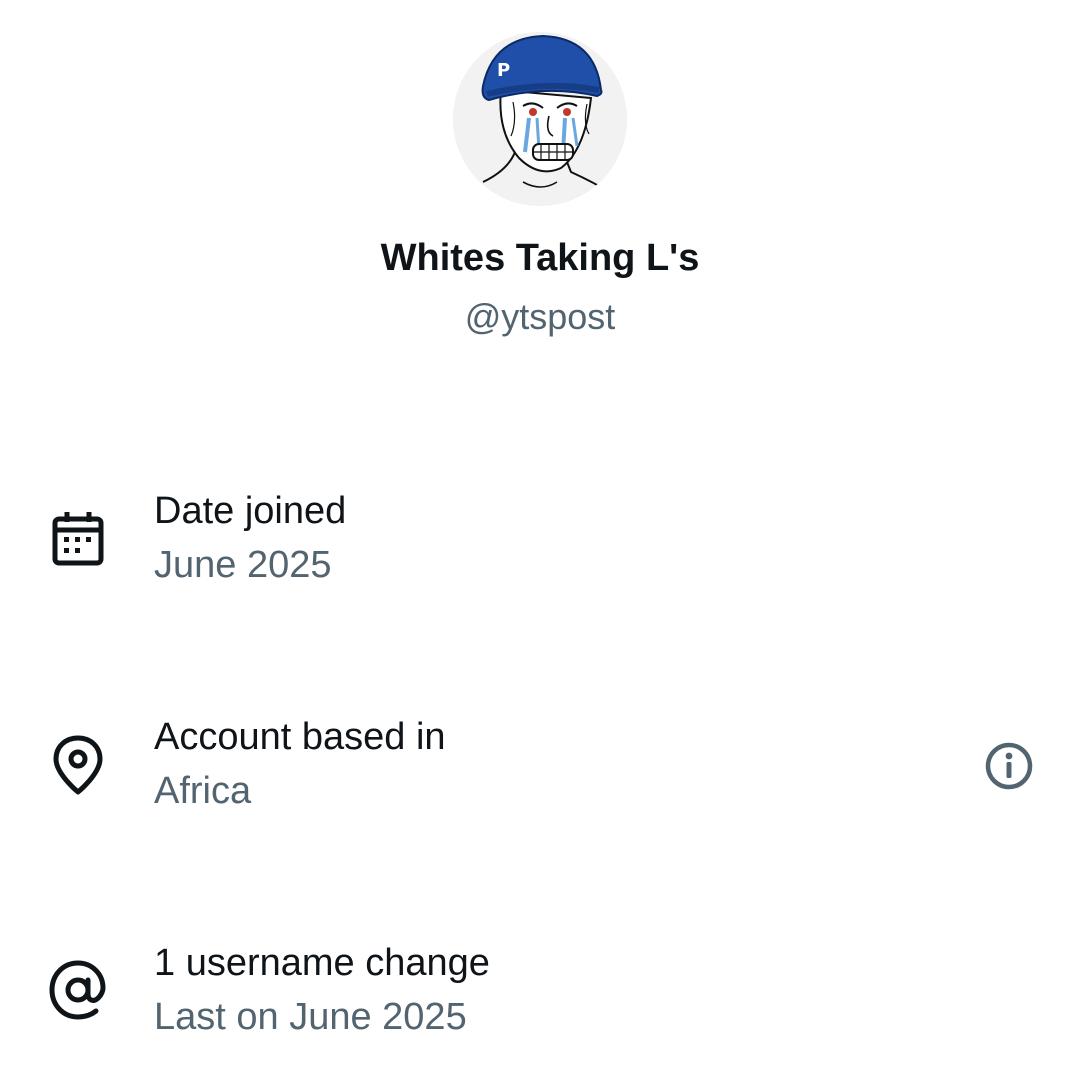  I want to click on username-change-row: 1 username change Last on June 2025, so click(540, 992).